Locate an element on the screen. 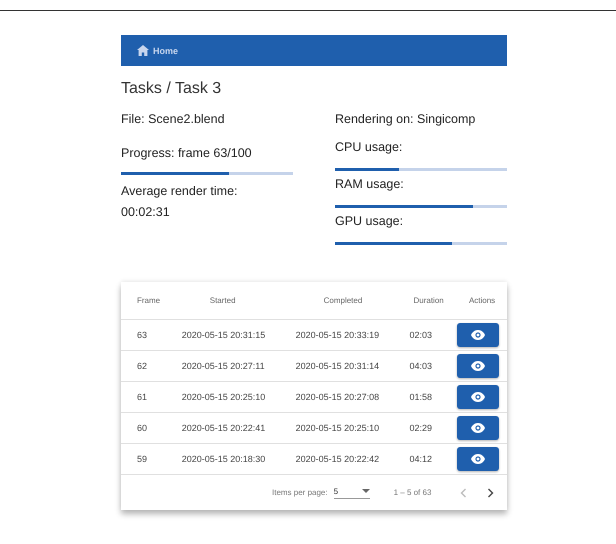 This screenshot has width=616, height=544. column-header: Frame is located at coordinates (143, 301).